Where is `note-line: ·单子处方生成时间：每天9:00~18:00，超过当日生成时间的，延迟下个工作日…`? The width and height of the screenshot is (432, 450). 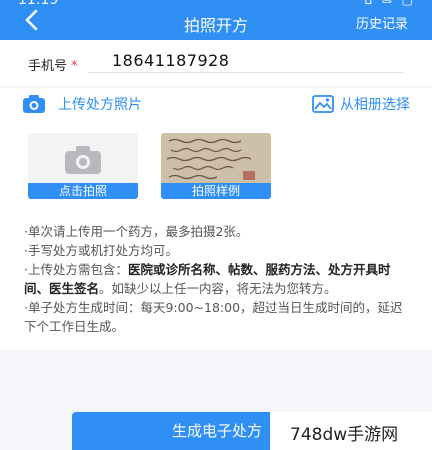 note-line: ·单子处方生成时间：每天9:00~18:00，超过当日生成时间的，延迟下个工作日… is located at coordinates (213, 317).